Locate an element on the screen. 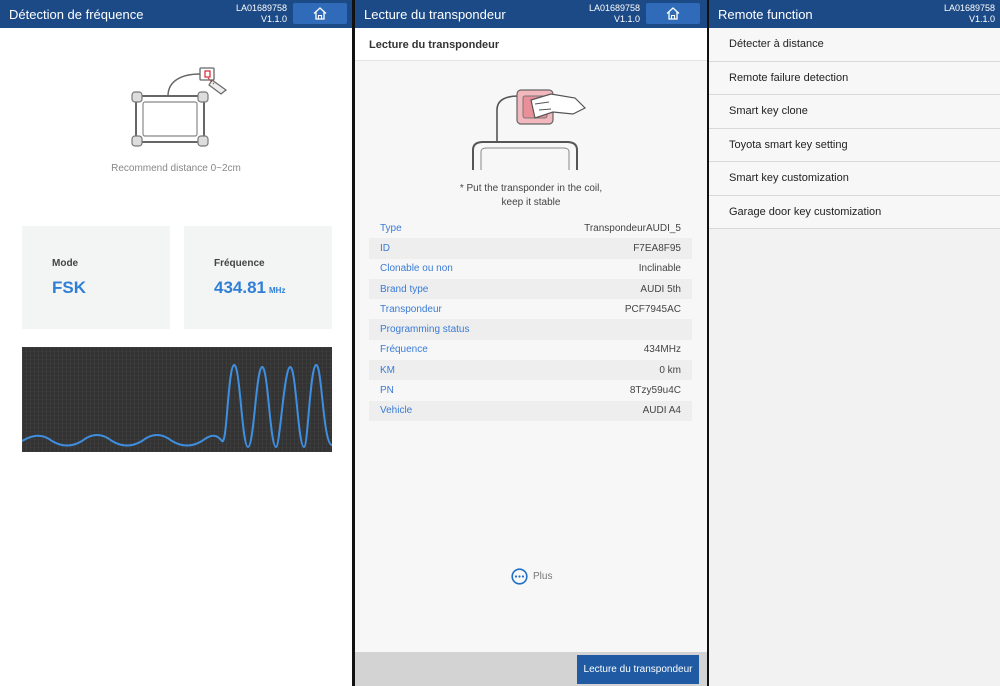 This screenshot has height=686, width=1000. row-key: Brand type is located at coordinates (404, 289).